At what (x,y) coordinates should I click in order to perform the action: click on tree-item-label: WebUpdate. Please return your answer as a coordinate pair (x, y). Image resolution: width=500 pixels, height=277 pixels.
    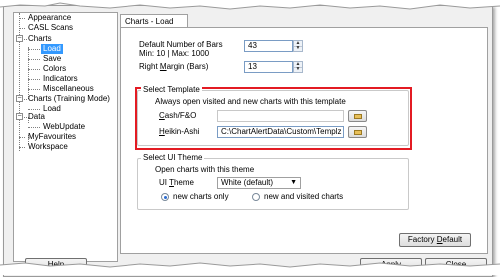
    Looking at the image, I should click on (64, 126).